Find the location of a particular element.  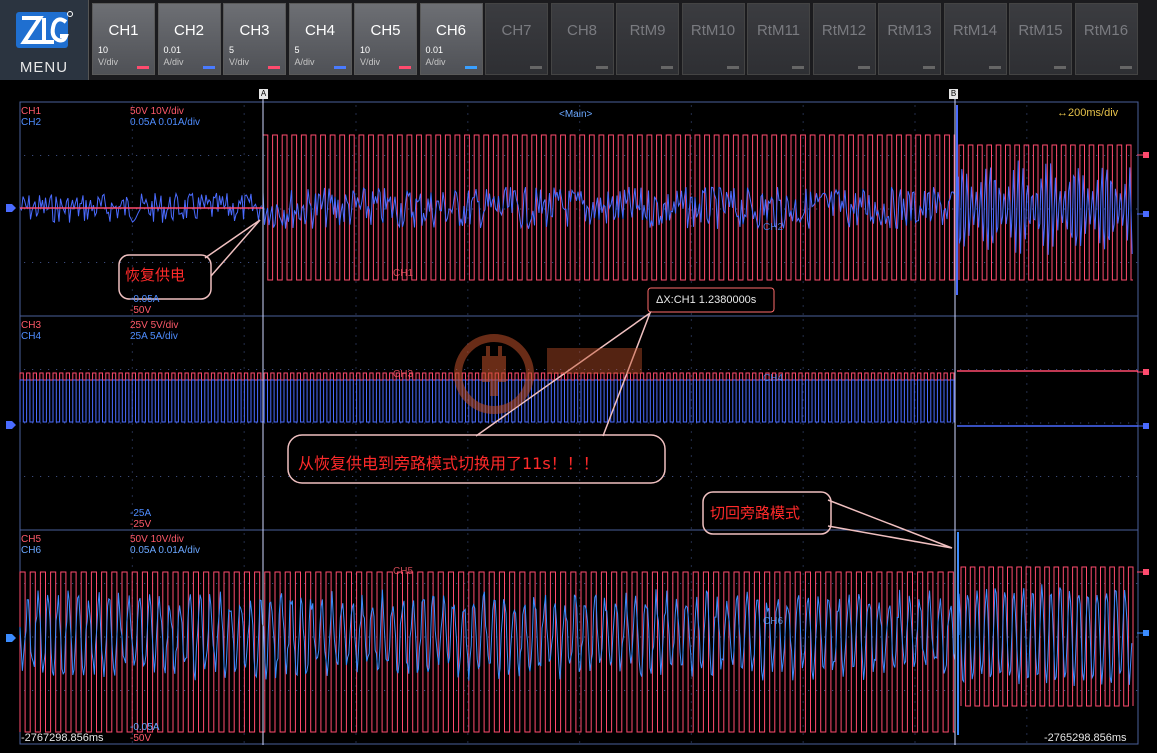

channel-name: RtM13 is located at coordinates (909, 30).